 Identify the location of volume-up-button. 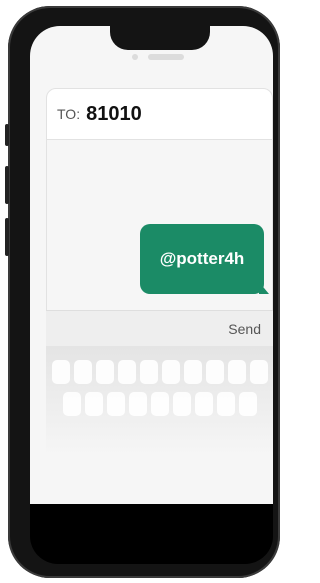
(7, 185).